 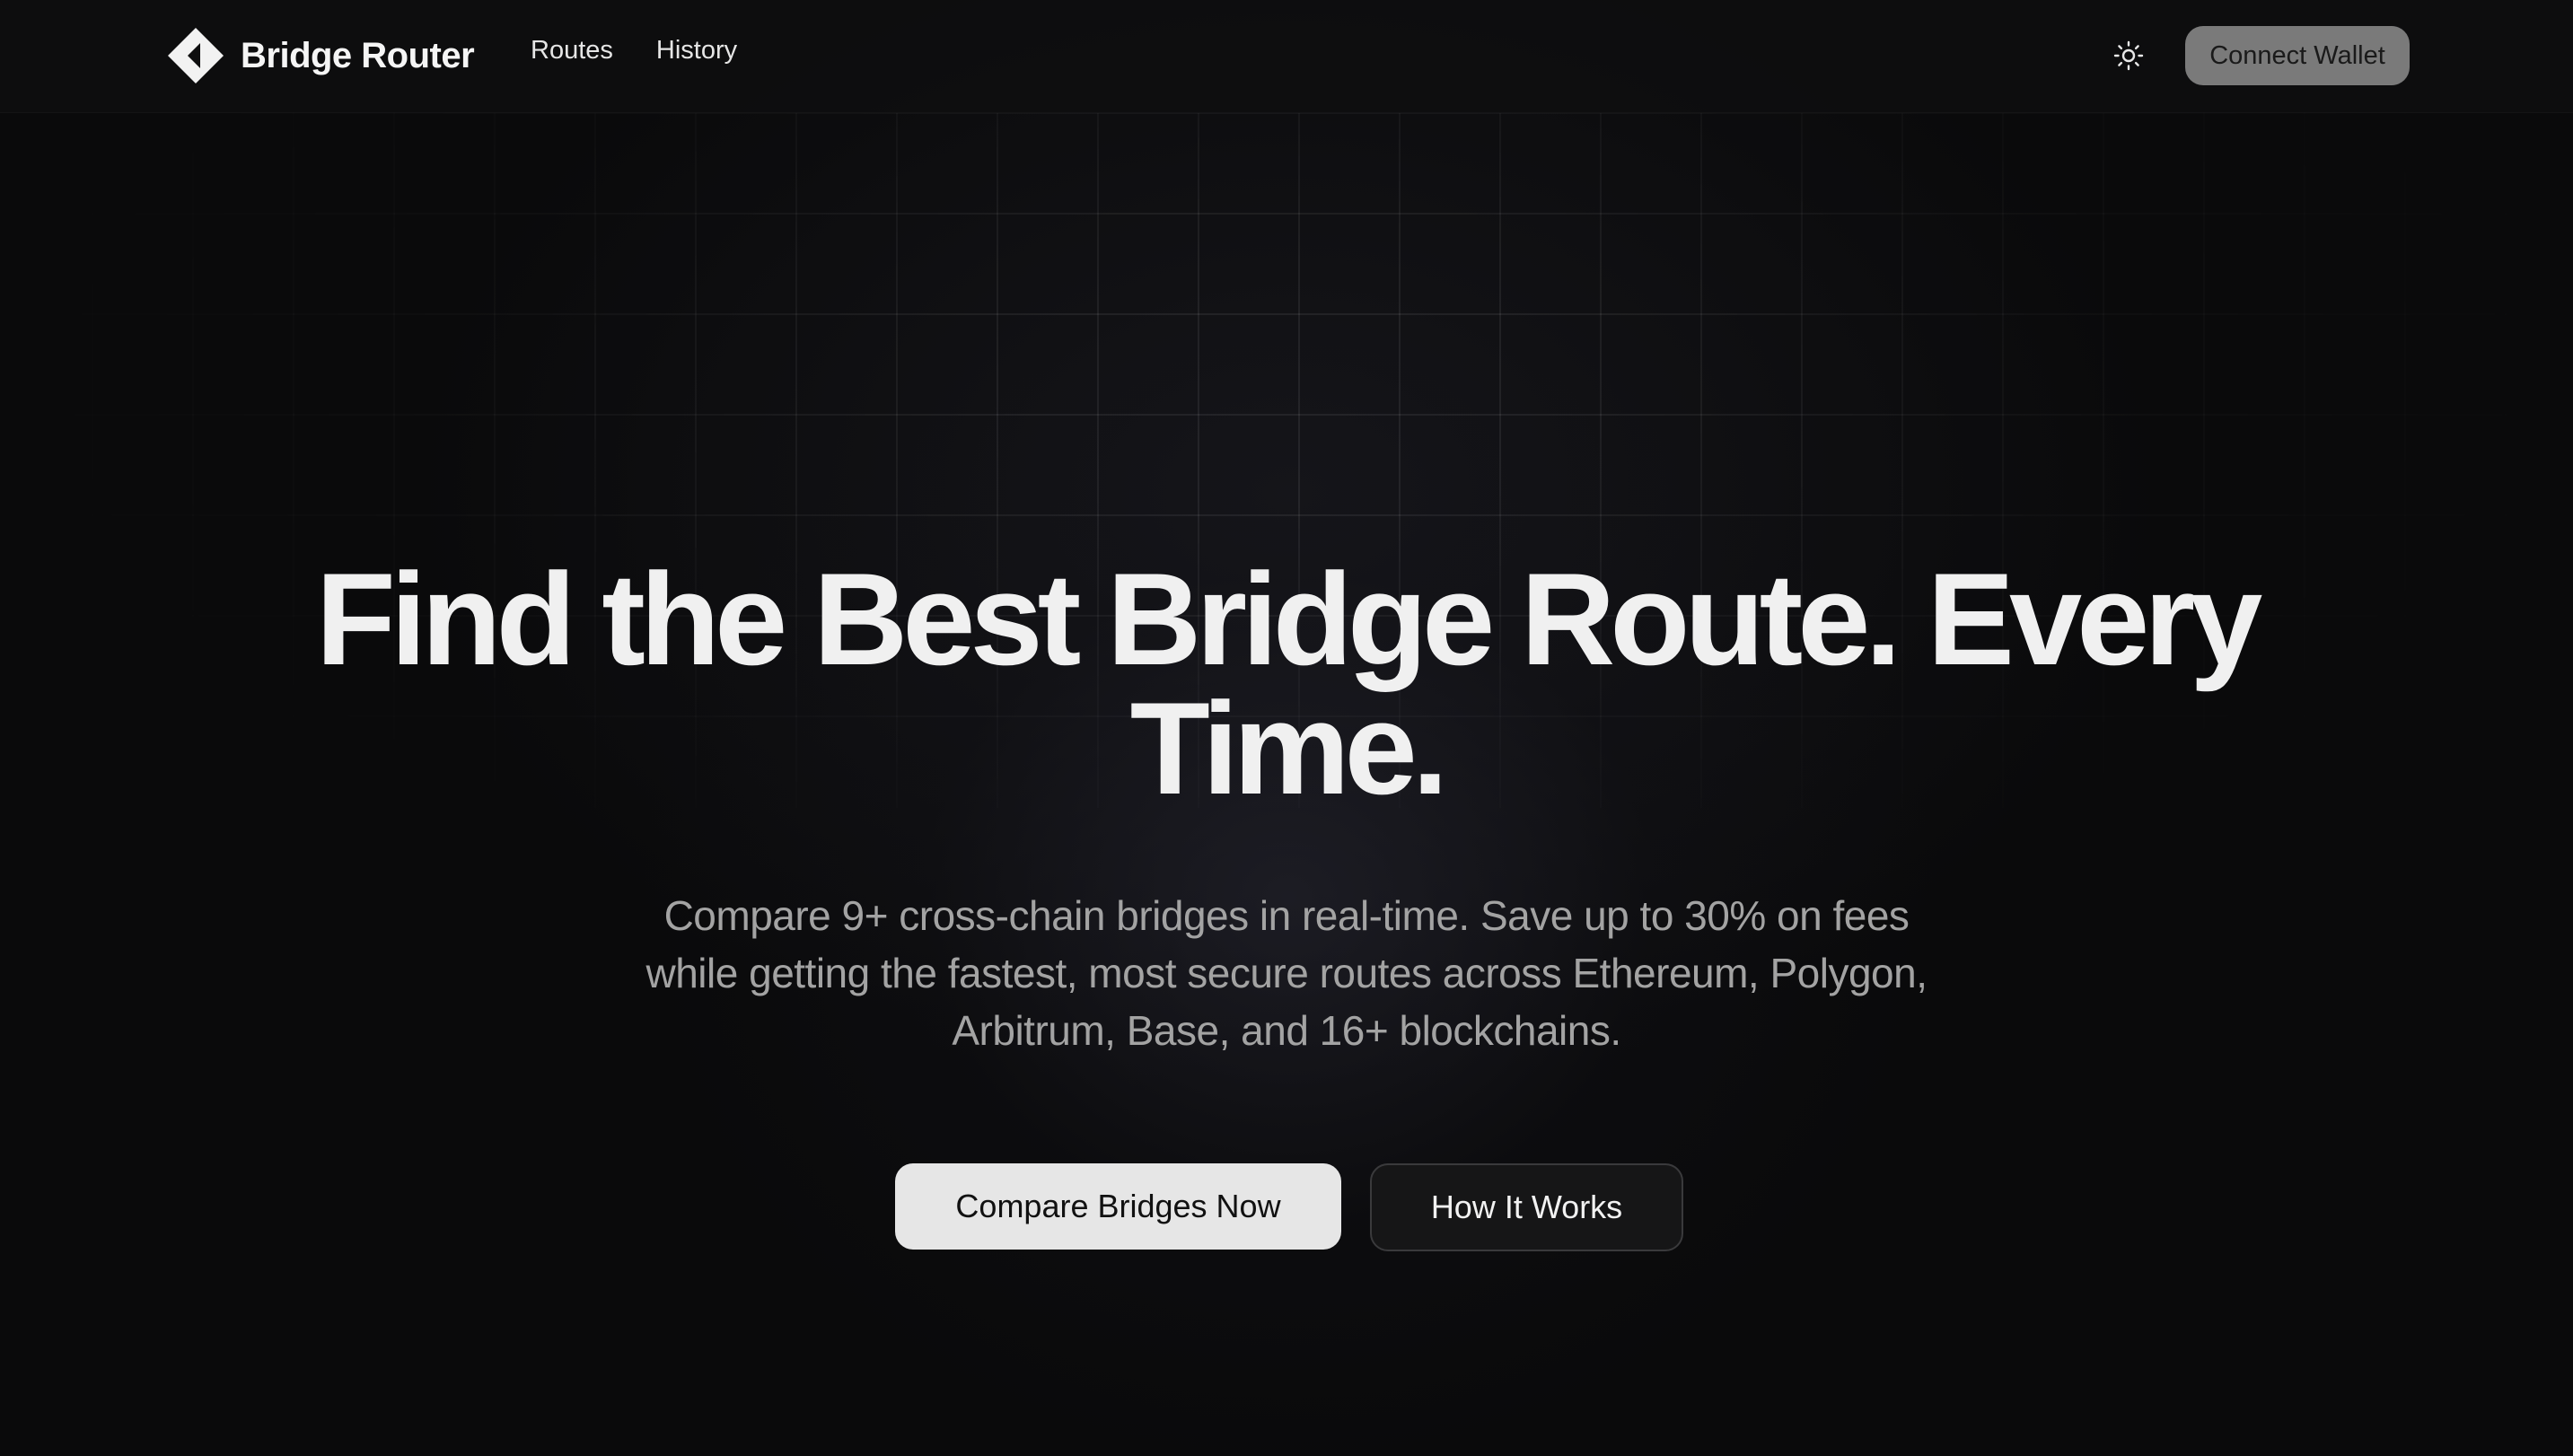 I want to click on compare-bridges-button: Compare Bridges Now, so click(x=1118, y=1207).